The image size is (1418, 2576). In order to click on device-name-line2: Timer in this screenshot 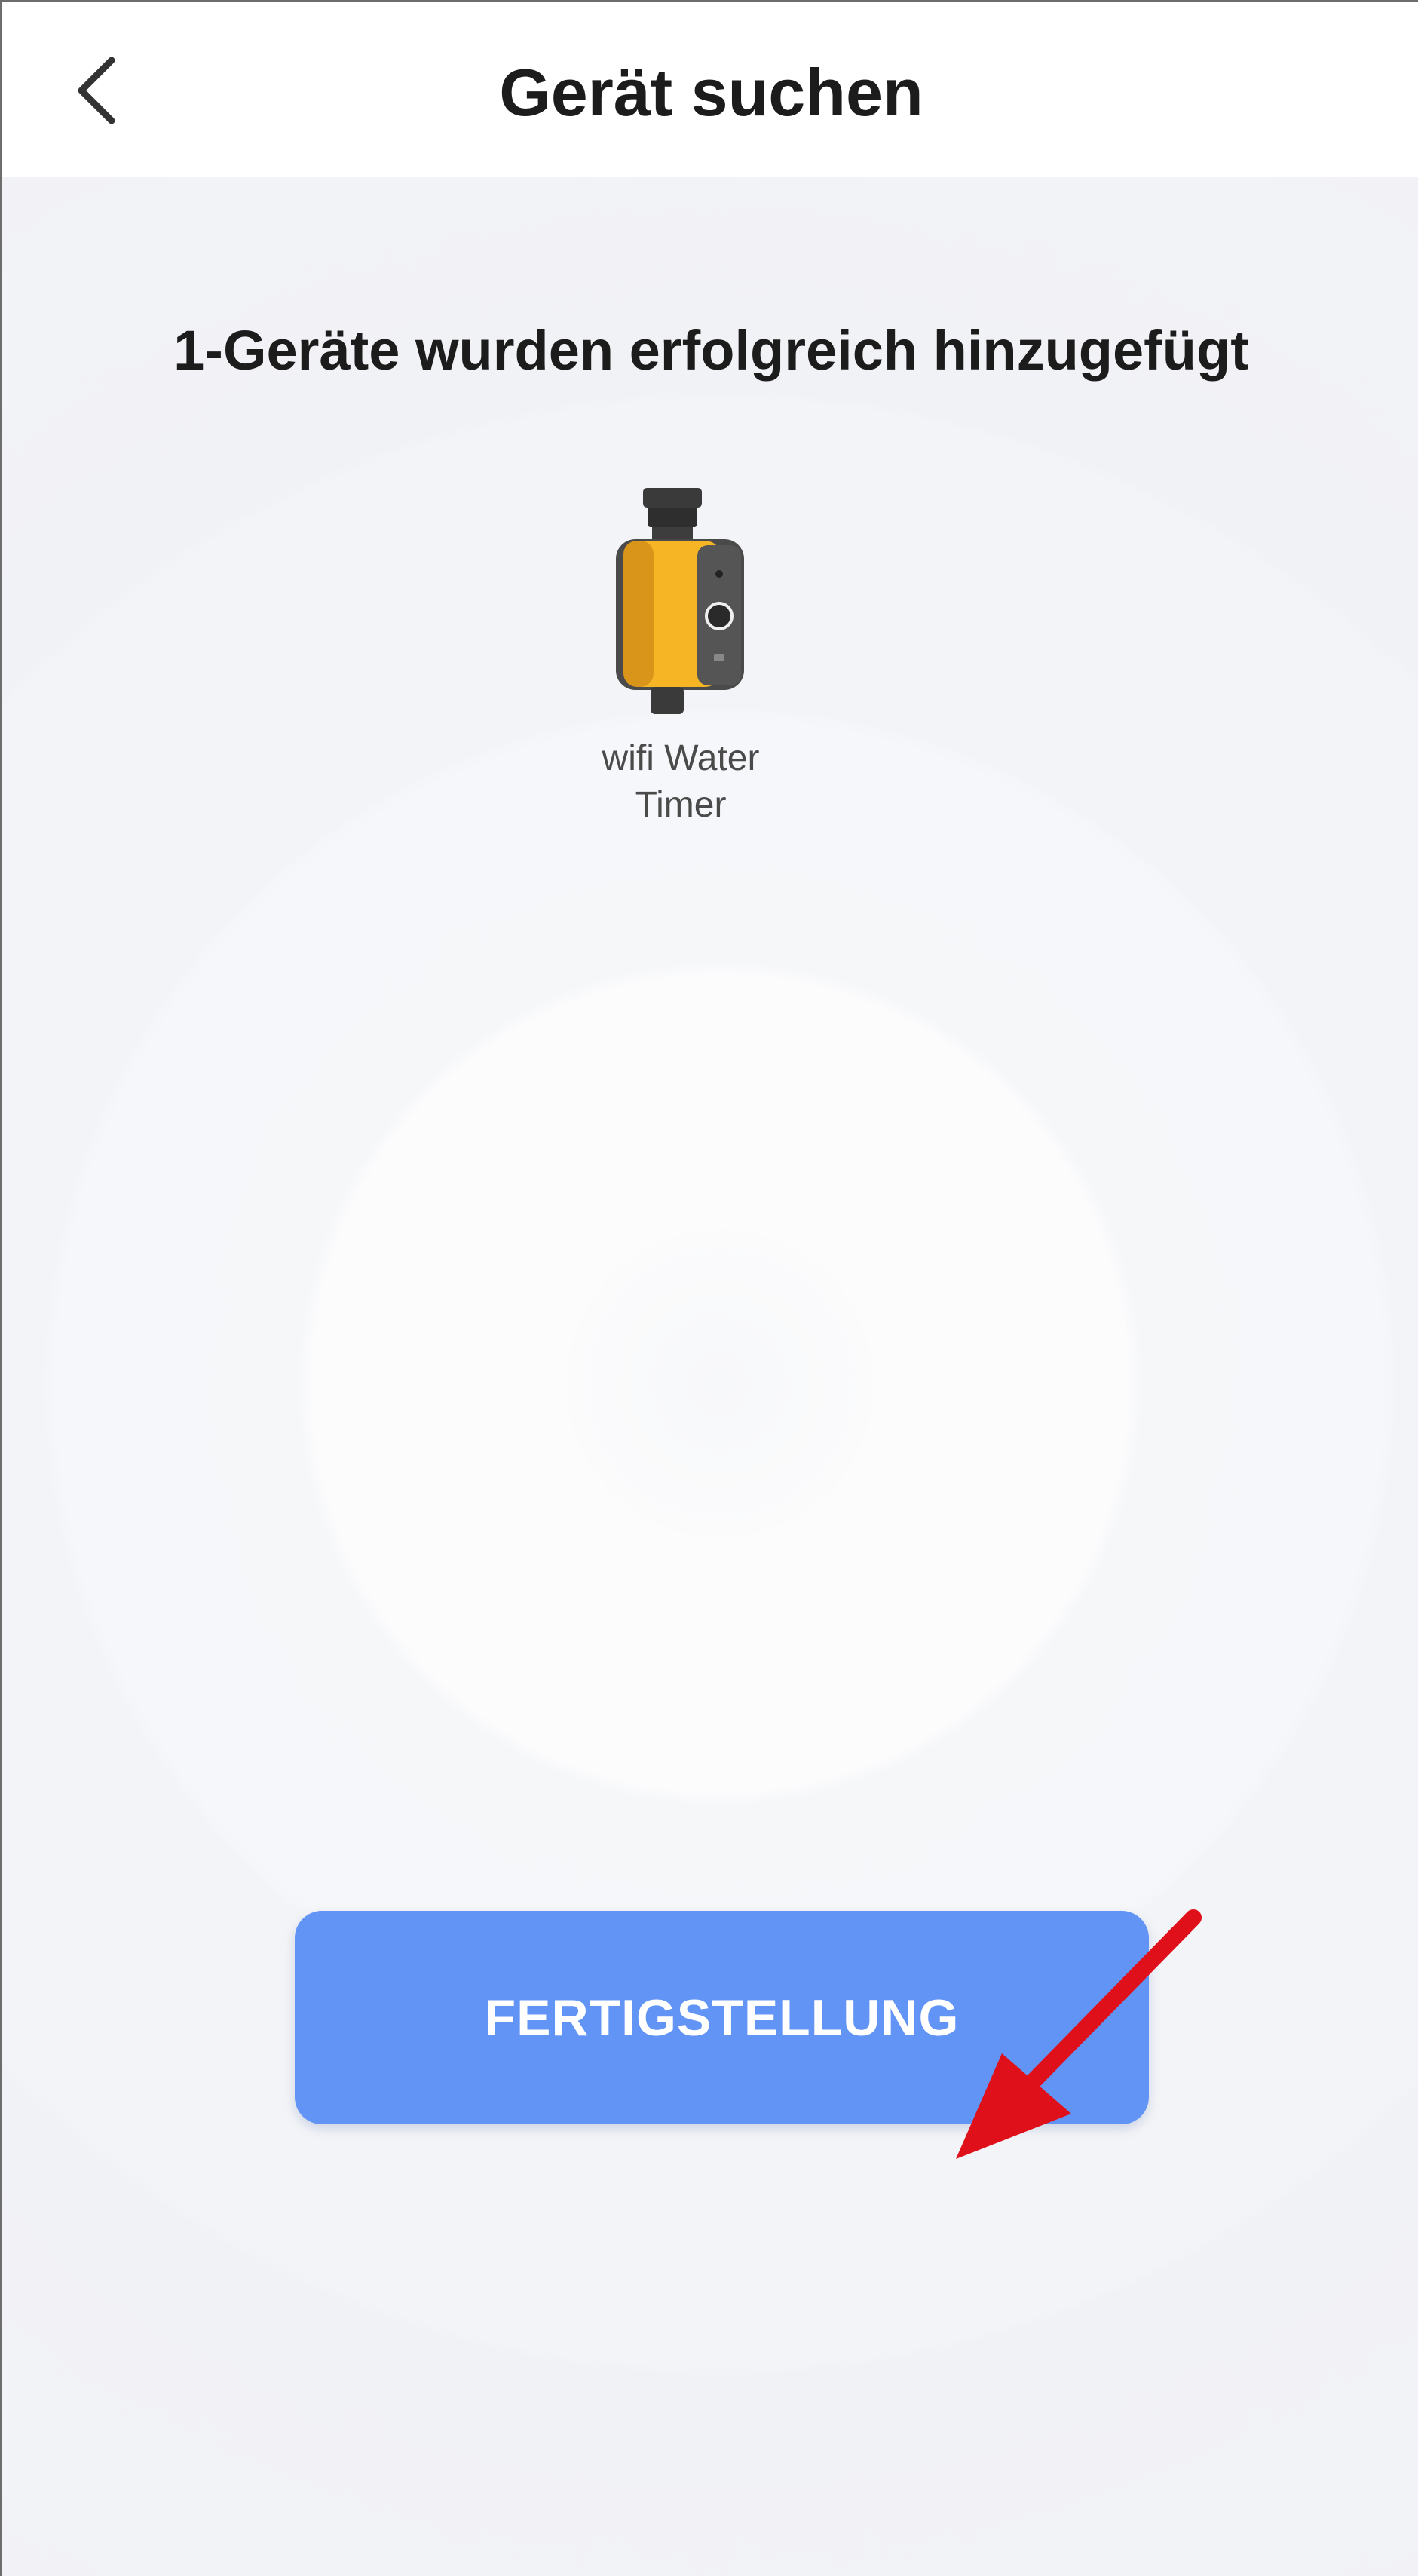, I will do `click(681, 805)`.